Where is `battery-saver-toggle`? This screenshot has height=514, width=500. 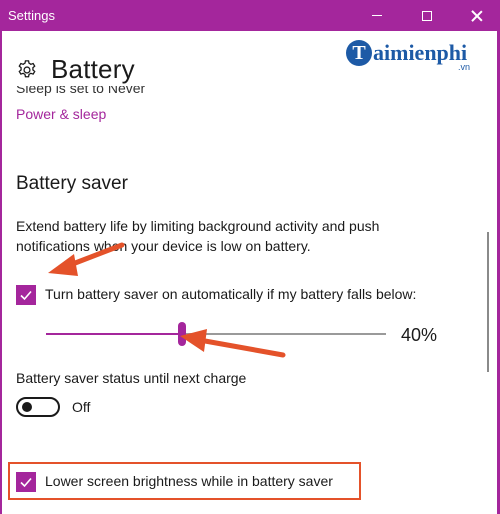
battery-saver-toggle is located at coordinates (38, 407).